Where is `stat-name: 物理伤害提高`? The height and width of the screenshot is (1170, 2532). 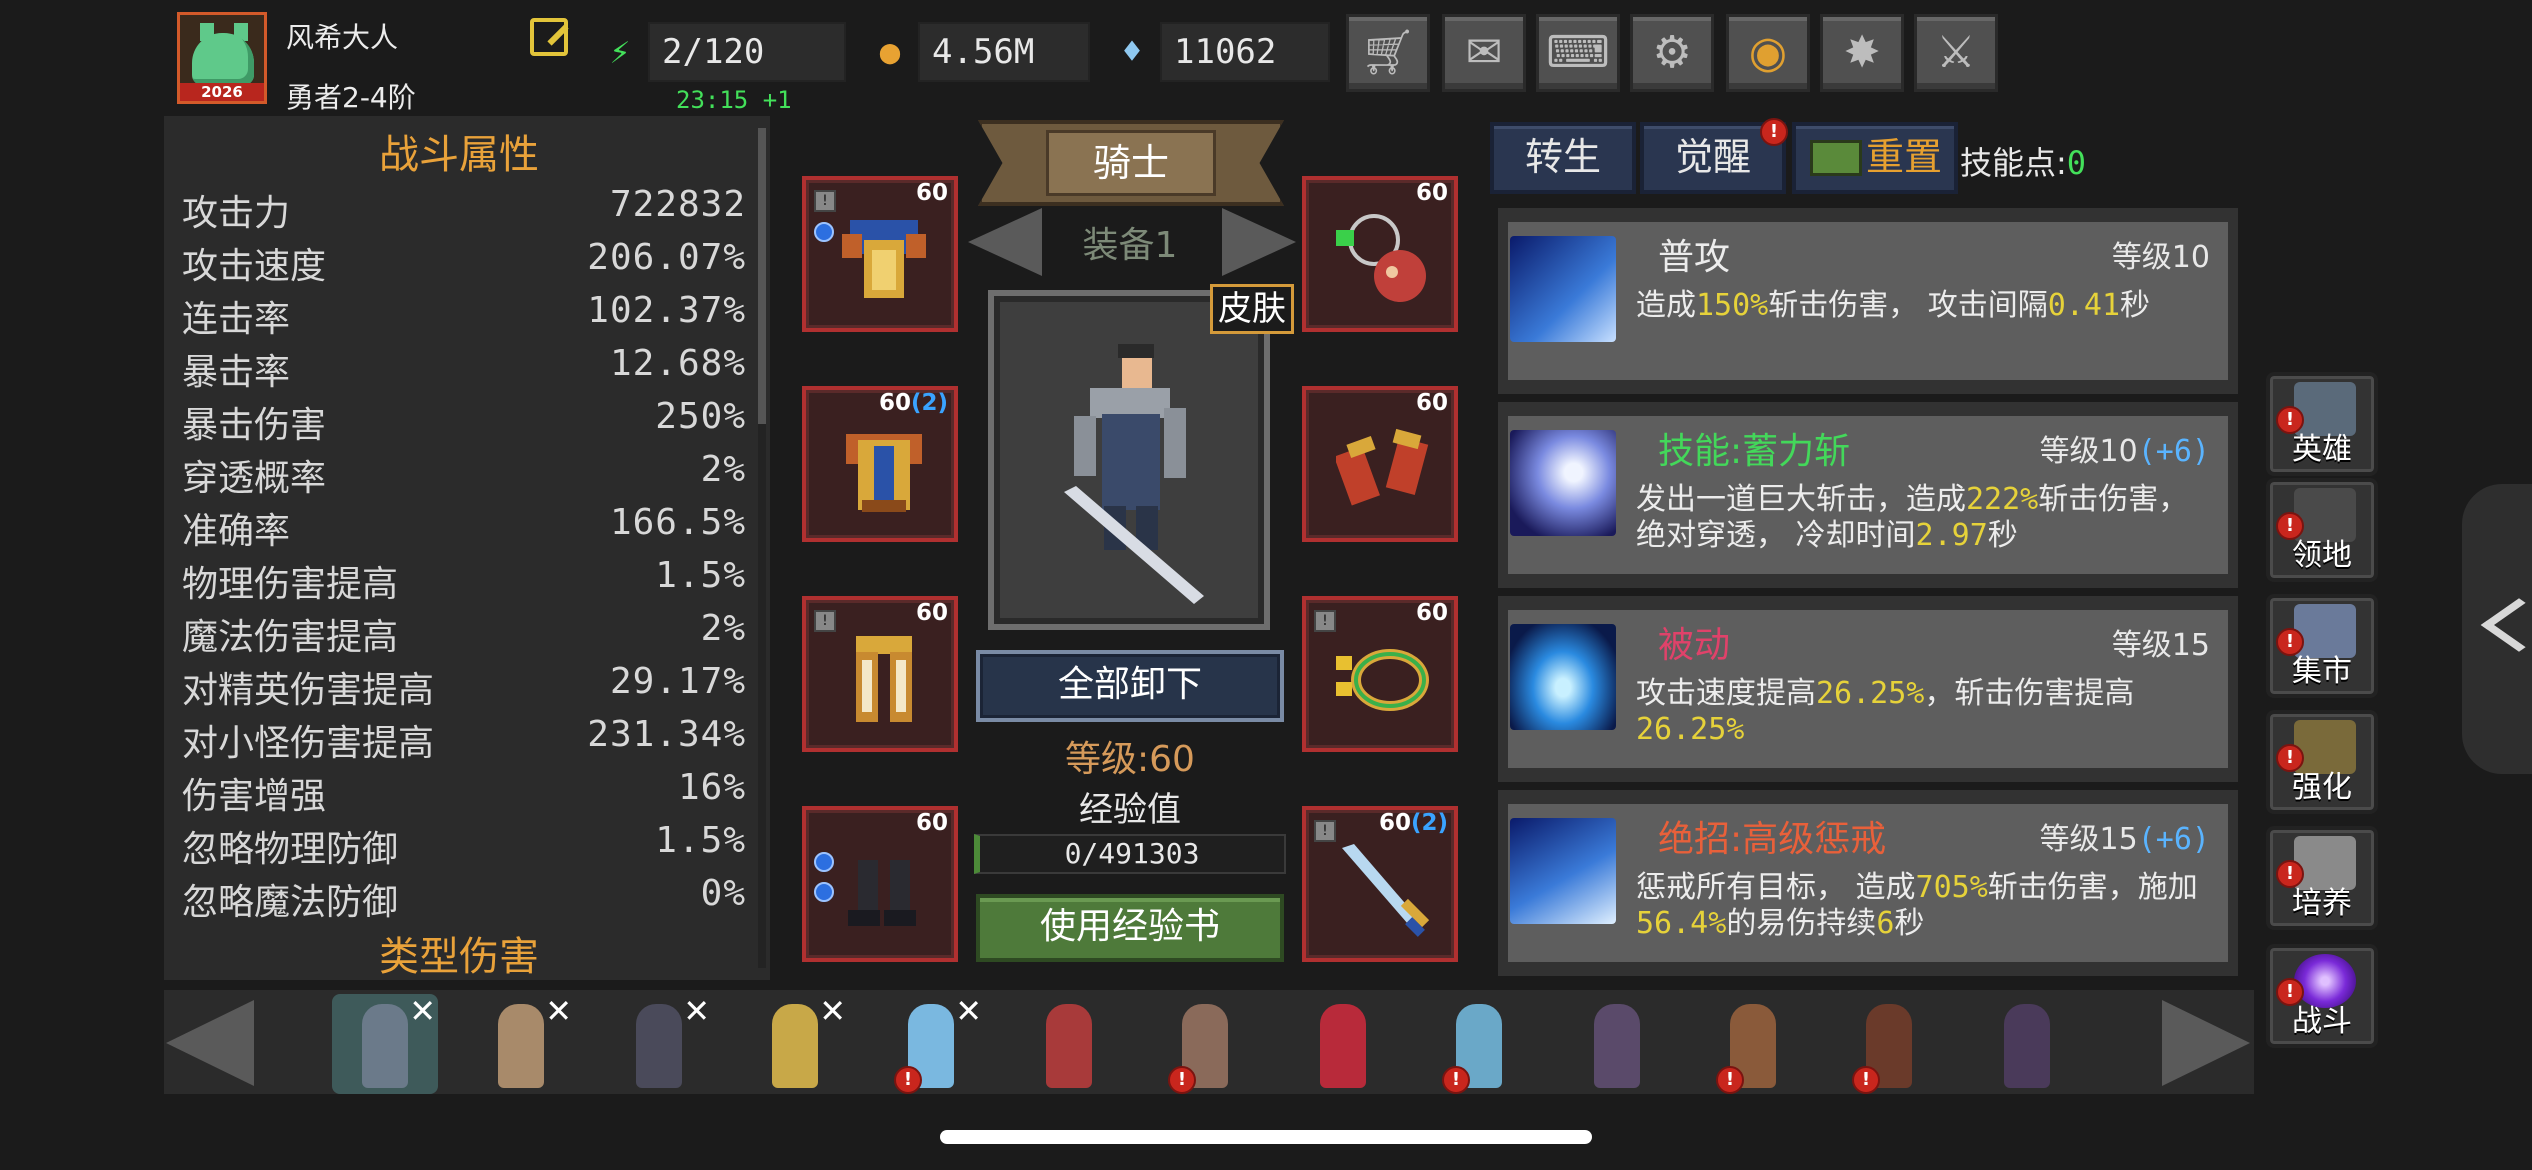
stat-name: 物理伤害提高 is located at coordinates (290, 584).